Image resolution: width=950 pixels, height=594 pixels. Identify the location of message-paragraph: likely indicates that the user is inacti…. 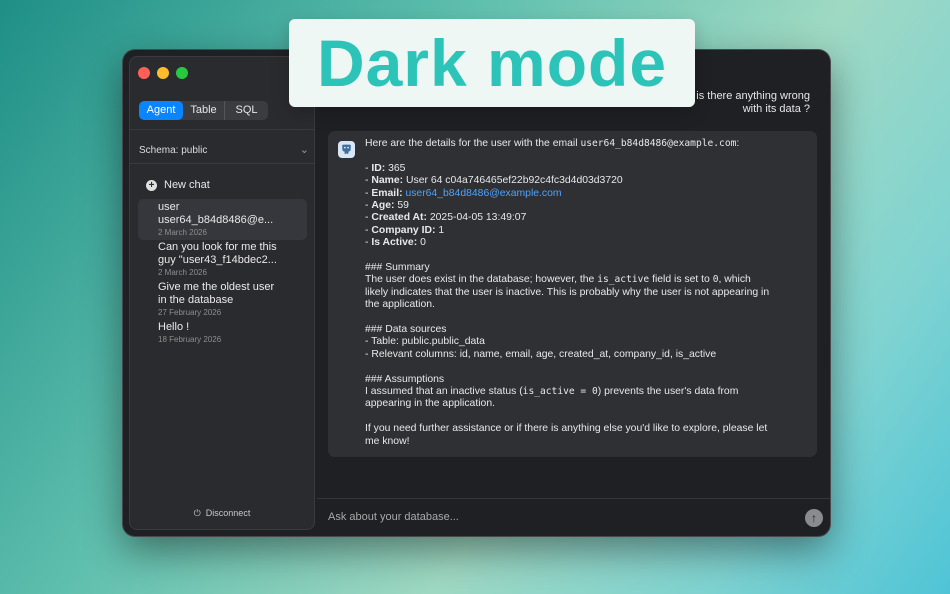
(567, 292).